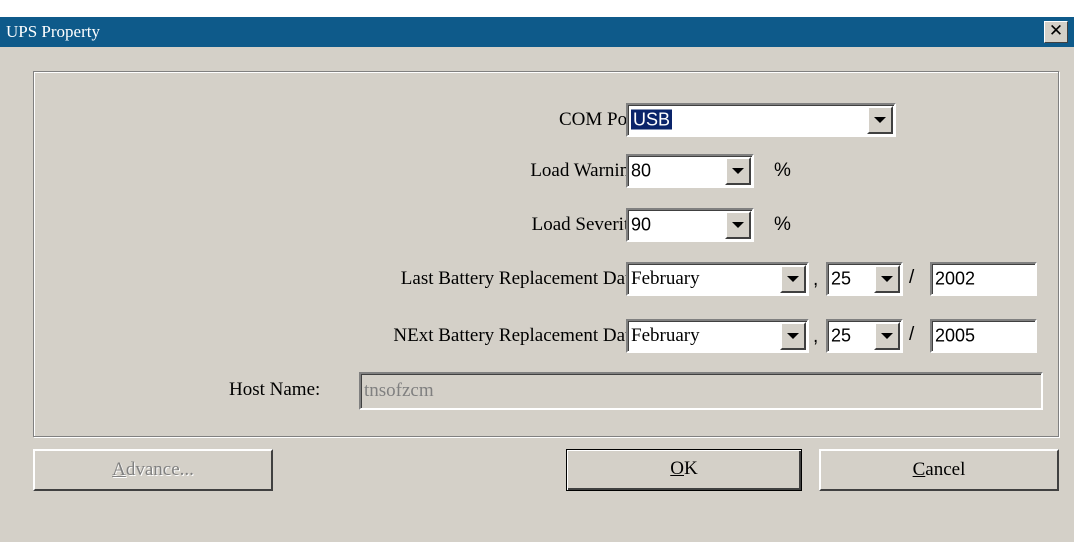  I want to click on title-bar: UPS Property ✕, so click(537, 32).